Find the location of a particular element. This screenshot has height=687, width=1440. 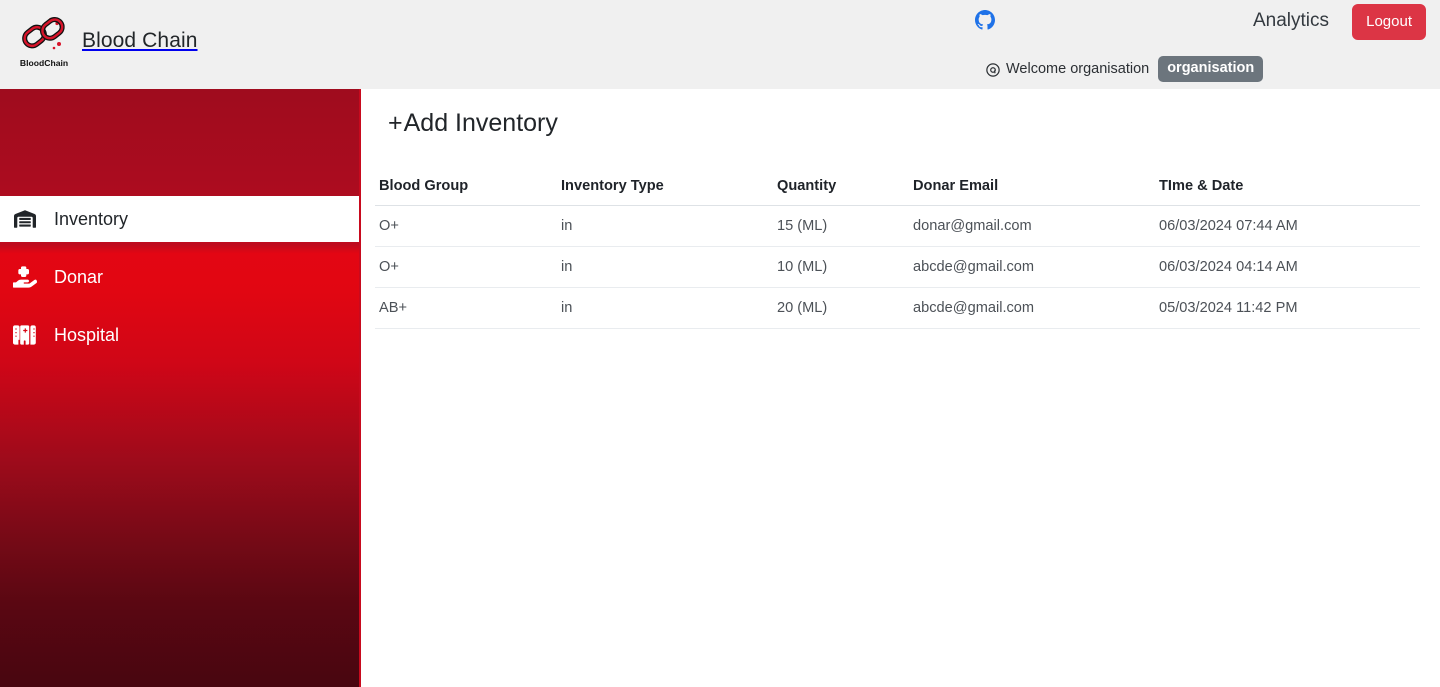

cell-quantity: 10 (ML) is located at coordinates (845, 267).